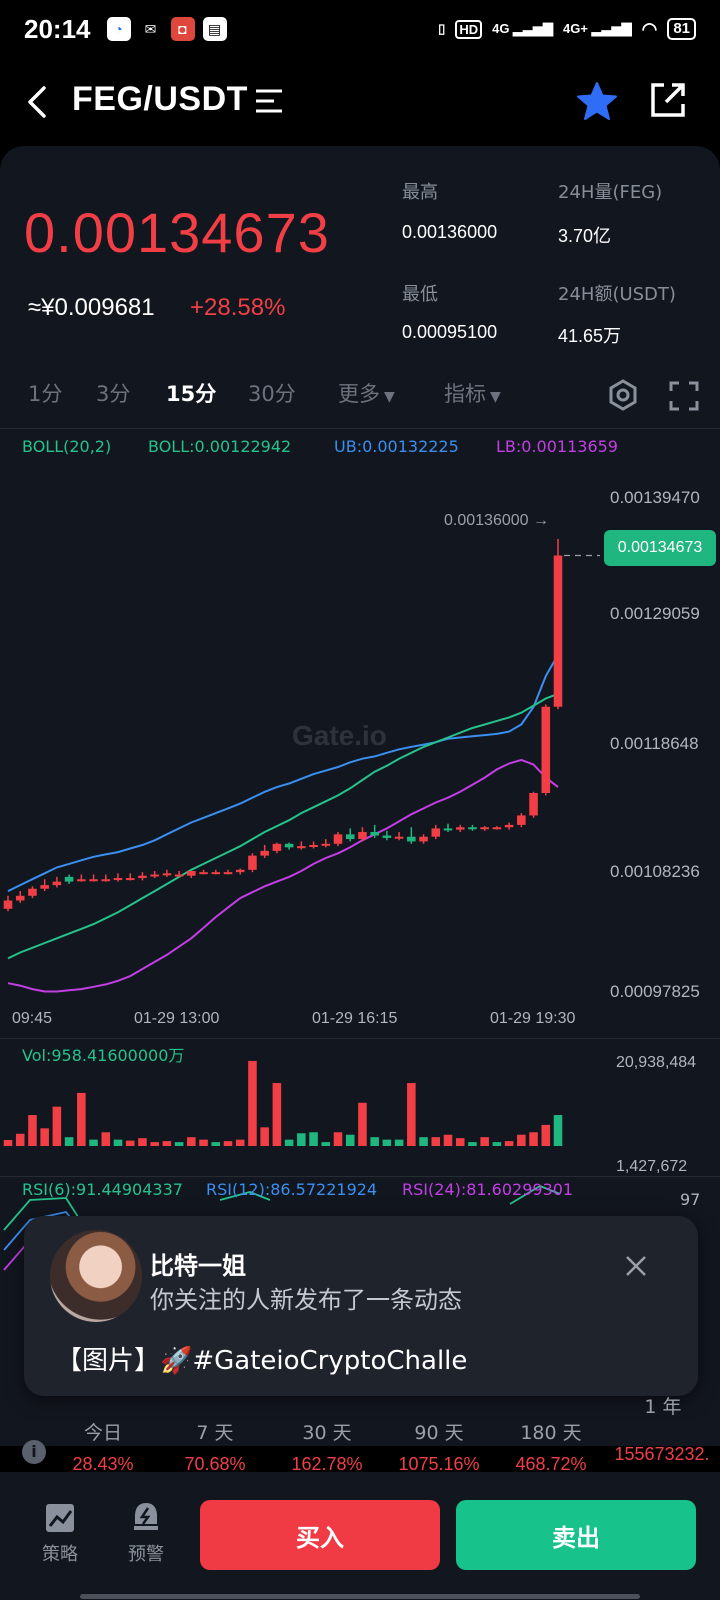 The image size is (720, 1600). Describe the element at coordinates (34, 1452) in the screenshot. I see `info-icon: i` at that location.